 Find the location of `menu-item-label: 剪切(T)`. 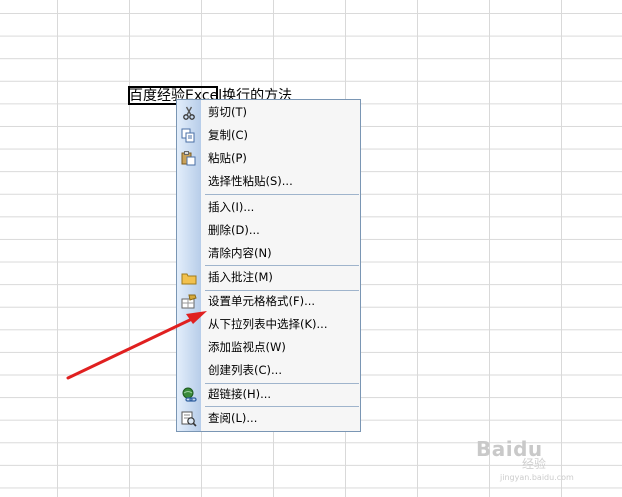

menu-item-label: 剪切(T) is located at coordinates (227, 112).